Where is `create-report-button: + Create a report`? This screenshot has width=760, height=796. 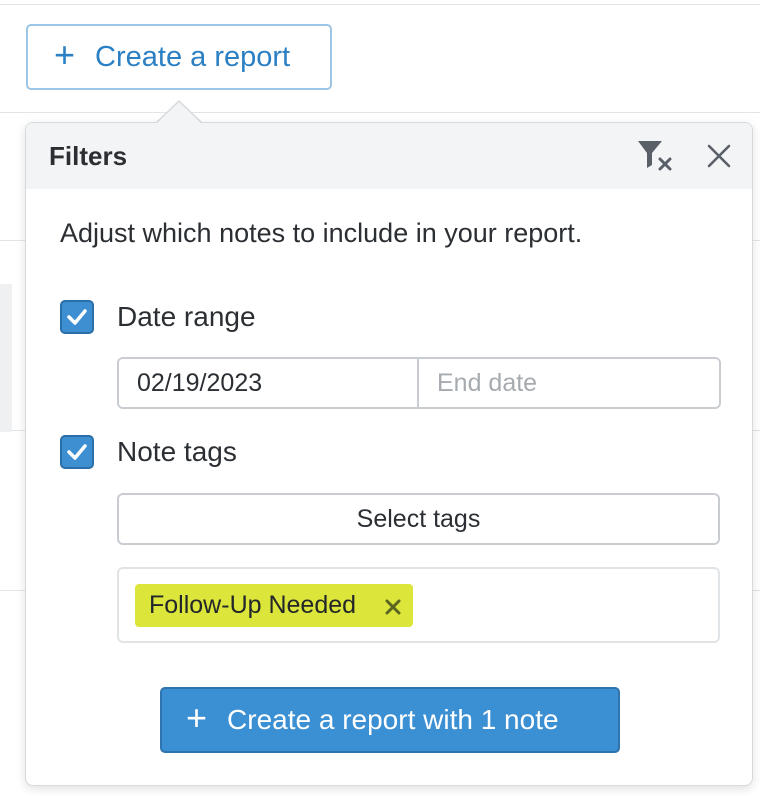 create-report-button: + Create a report is located at coordinates (179, 57).